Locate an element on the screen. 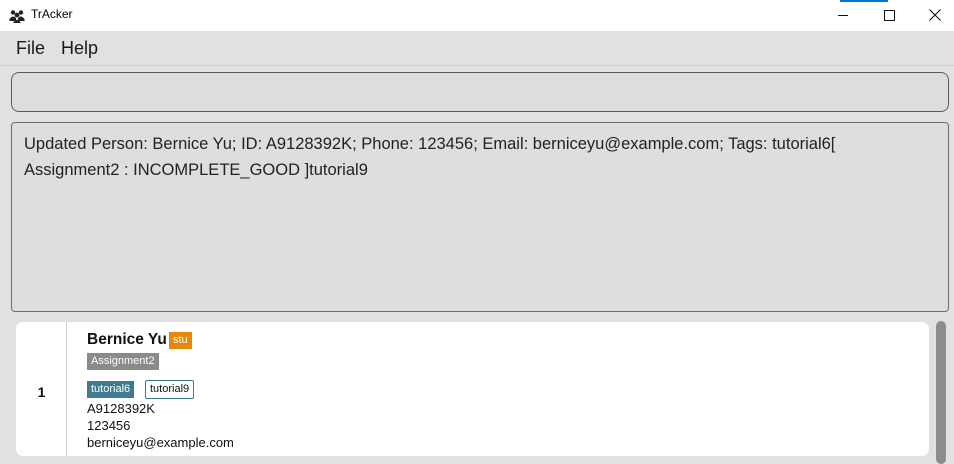 The image size is (954, 464). menu-help: Help is located at coordinates (79, 48).